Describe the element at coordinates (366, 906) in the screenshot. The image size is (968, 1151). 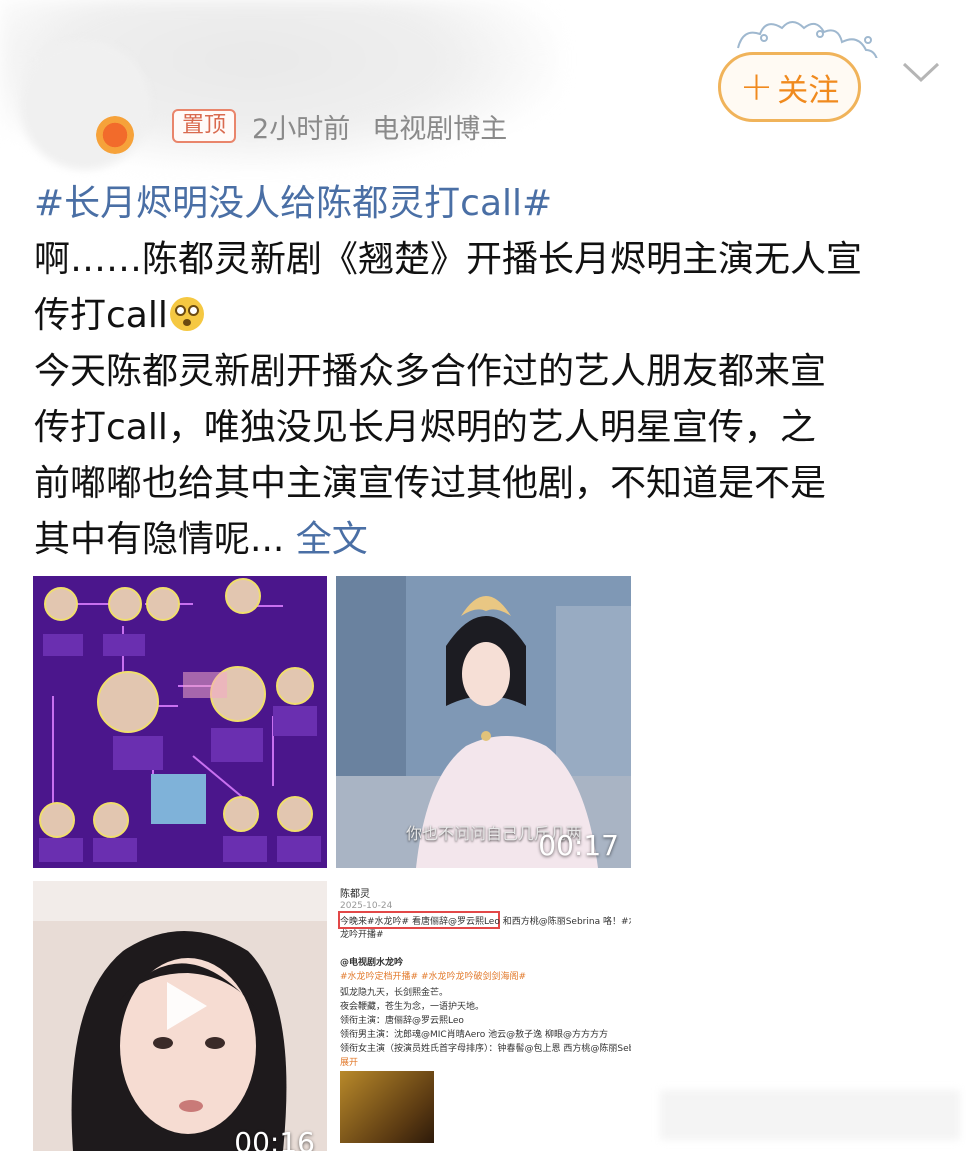
I see `shot-date: 2025-10-24` at that location.